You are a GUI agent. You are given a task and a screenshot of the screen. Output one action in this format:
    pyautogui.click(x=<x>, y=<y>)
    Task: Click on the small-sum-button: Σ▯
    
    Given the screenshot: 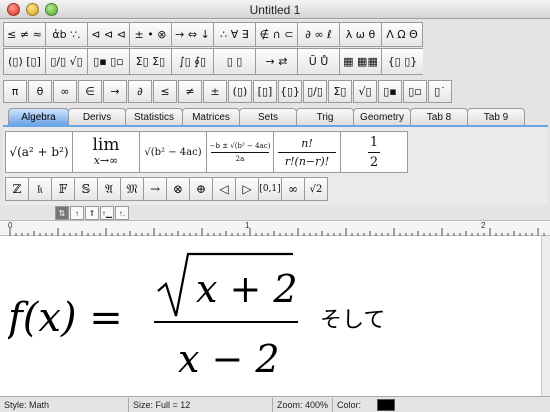 What is the action you would take?
    pyautogui.click(x=340, y=91)
    